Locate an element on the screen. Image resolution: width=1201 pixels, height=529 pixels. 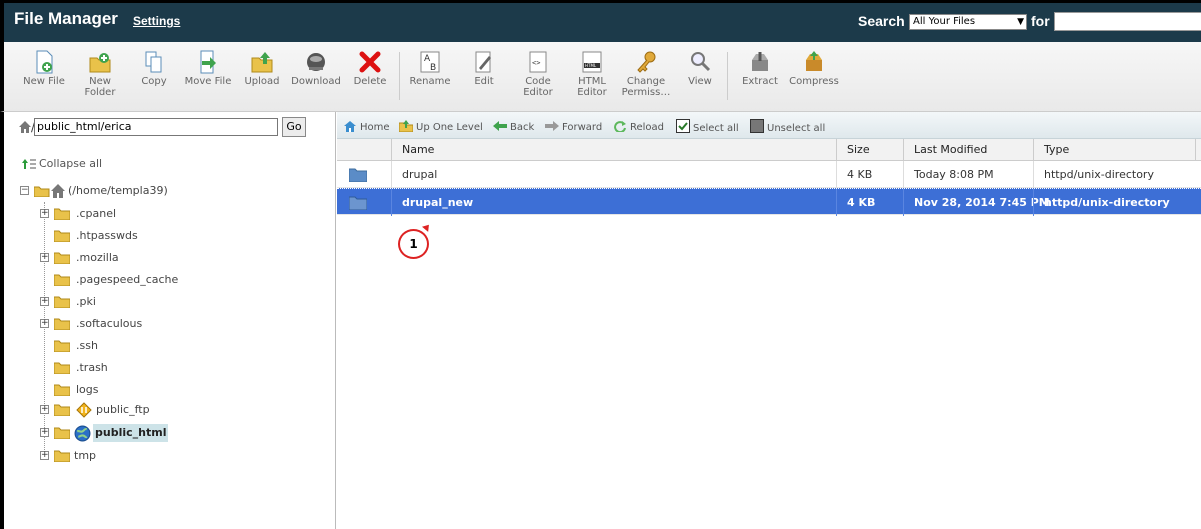
collapse-all-button: Collapse all is located at coordinates (62, 163).